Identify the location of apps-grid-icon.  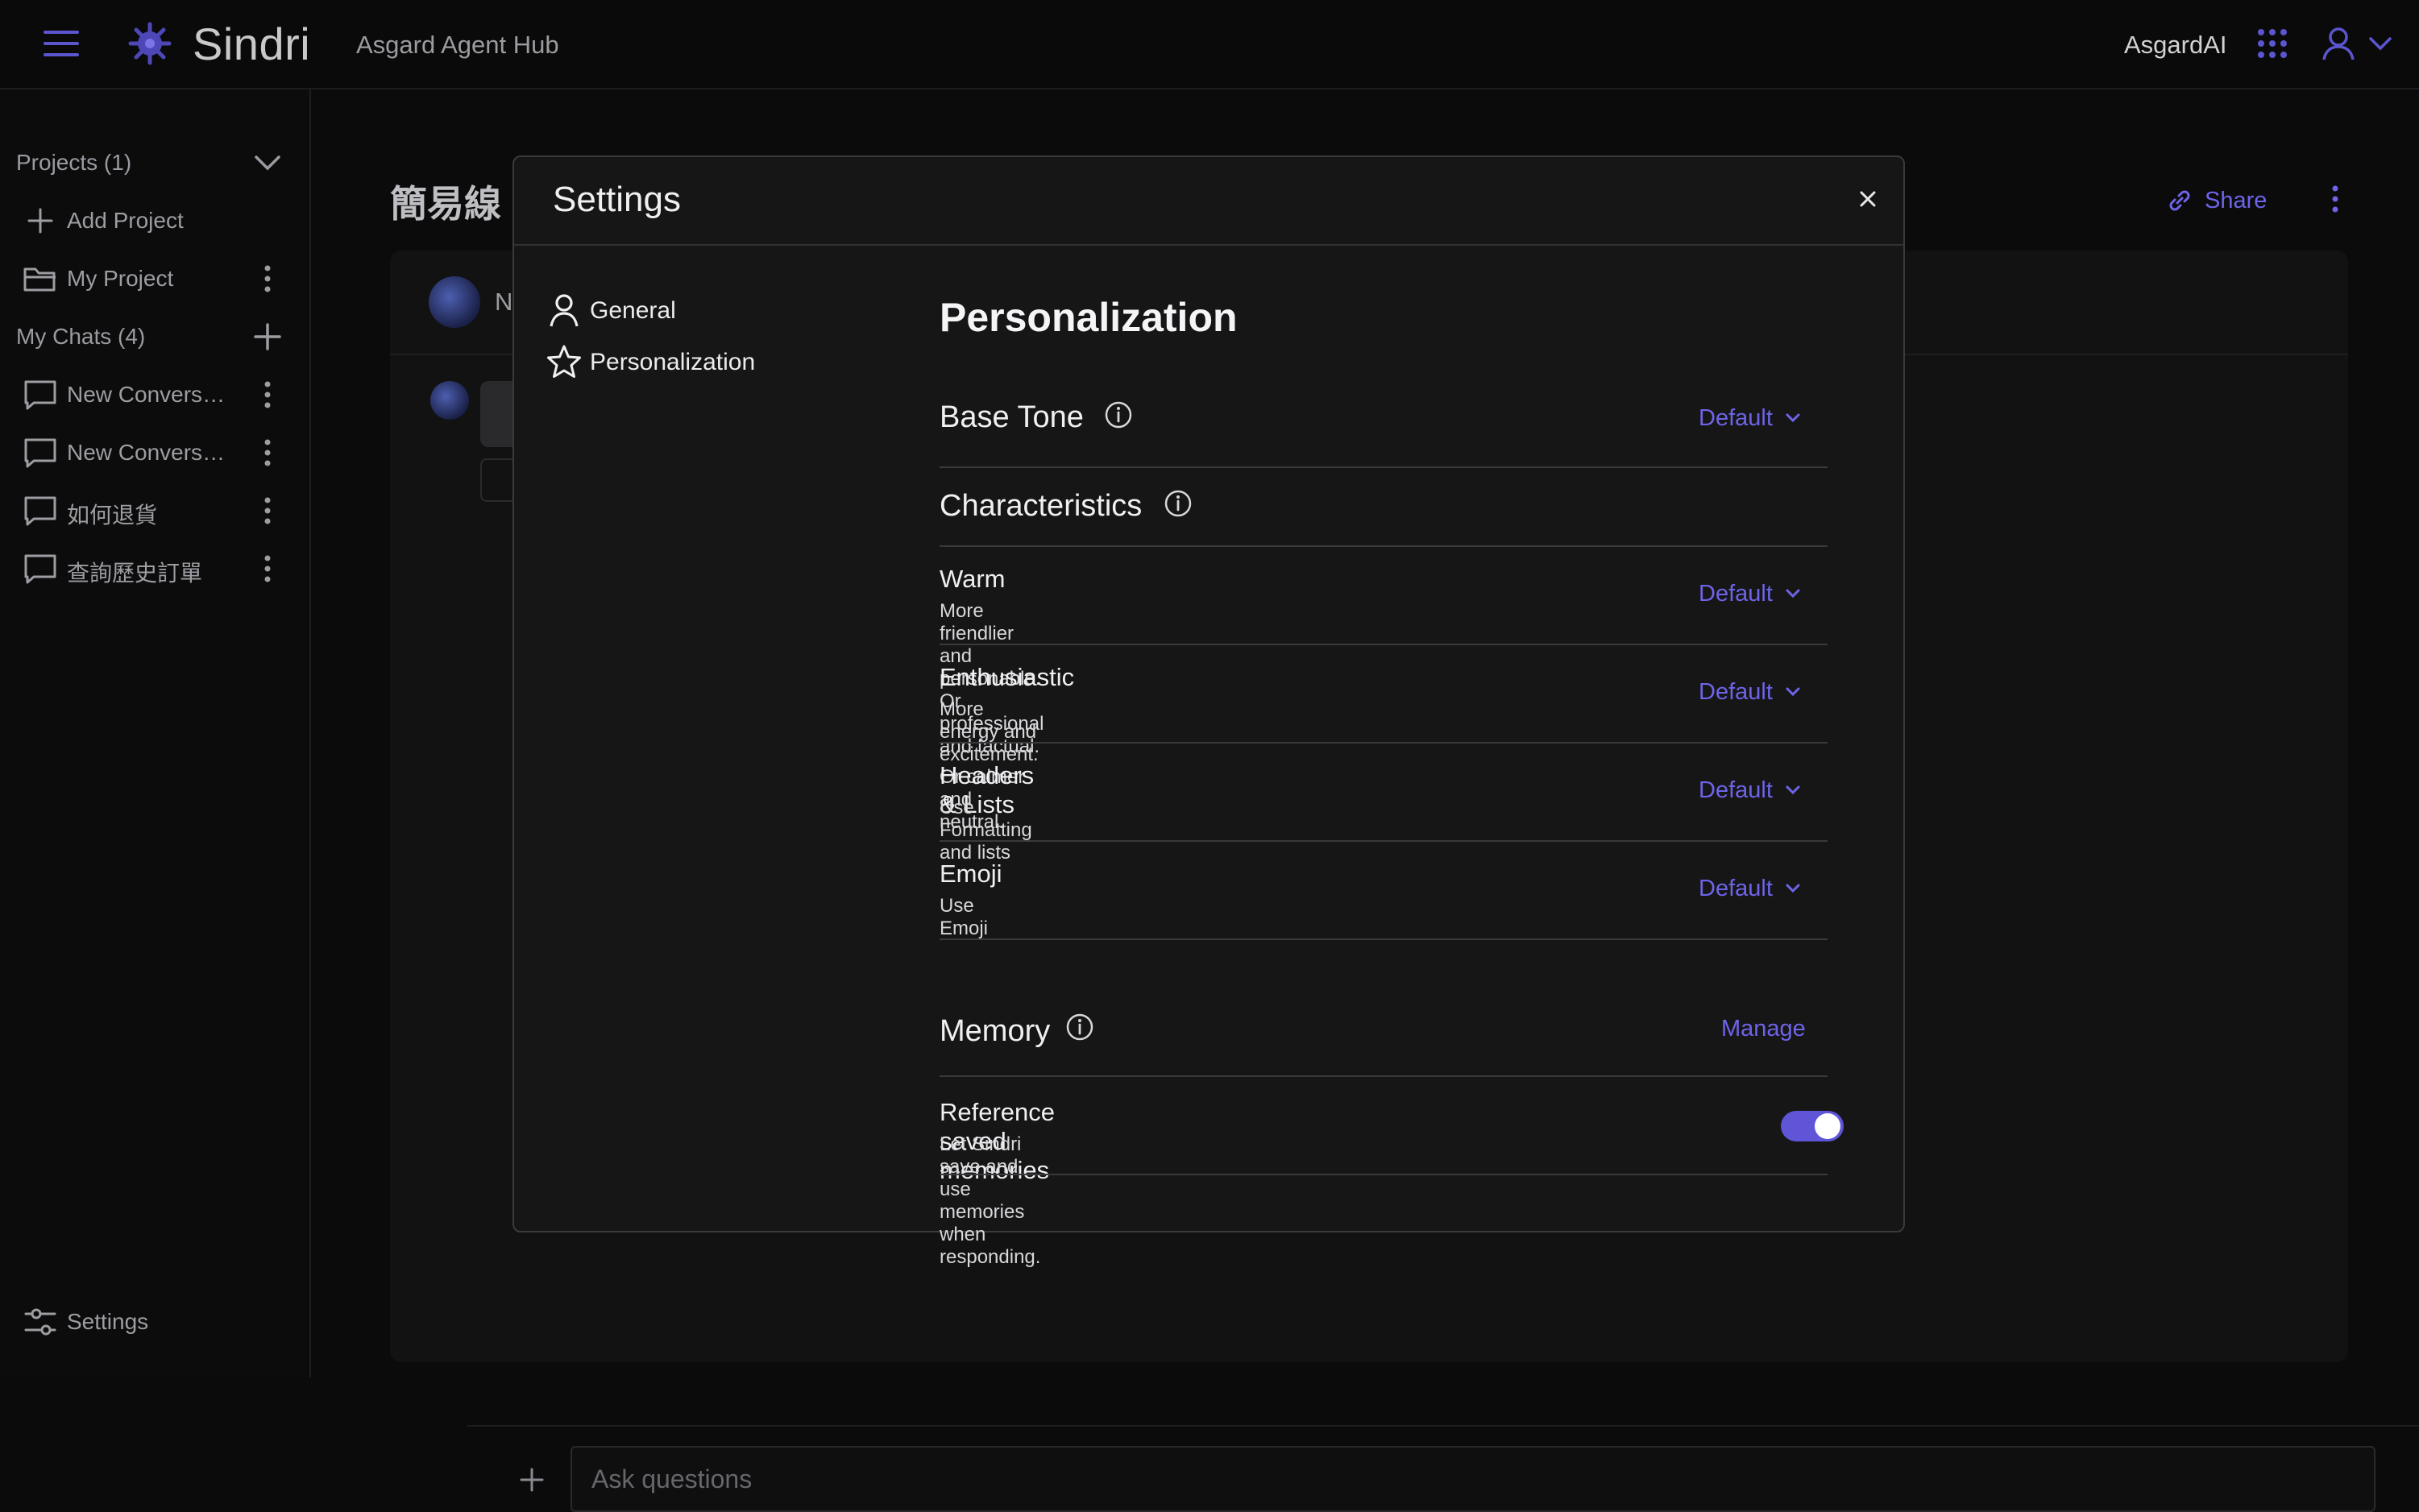
(2272, 44).